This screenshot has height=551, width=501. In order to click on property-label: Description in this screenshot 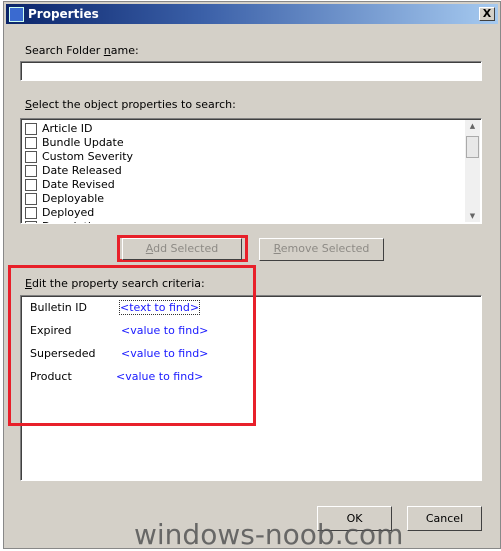, I will do `click(73, 221)`.